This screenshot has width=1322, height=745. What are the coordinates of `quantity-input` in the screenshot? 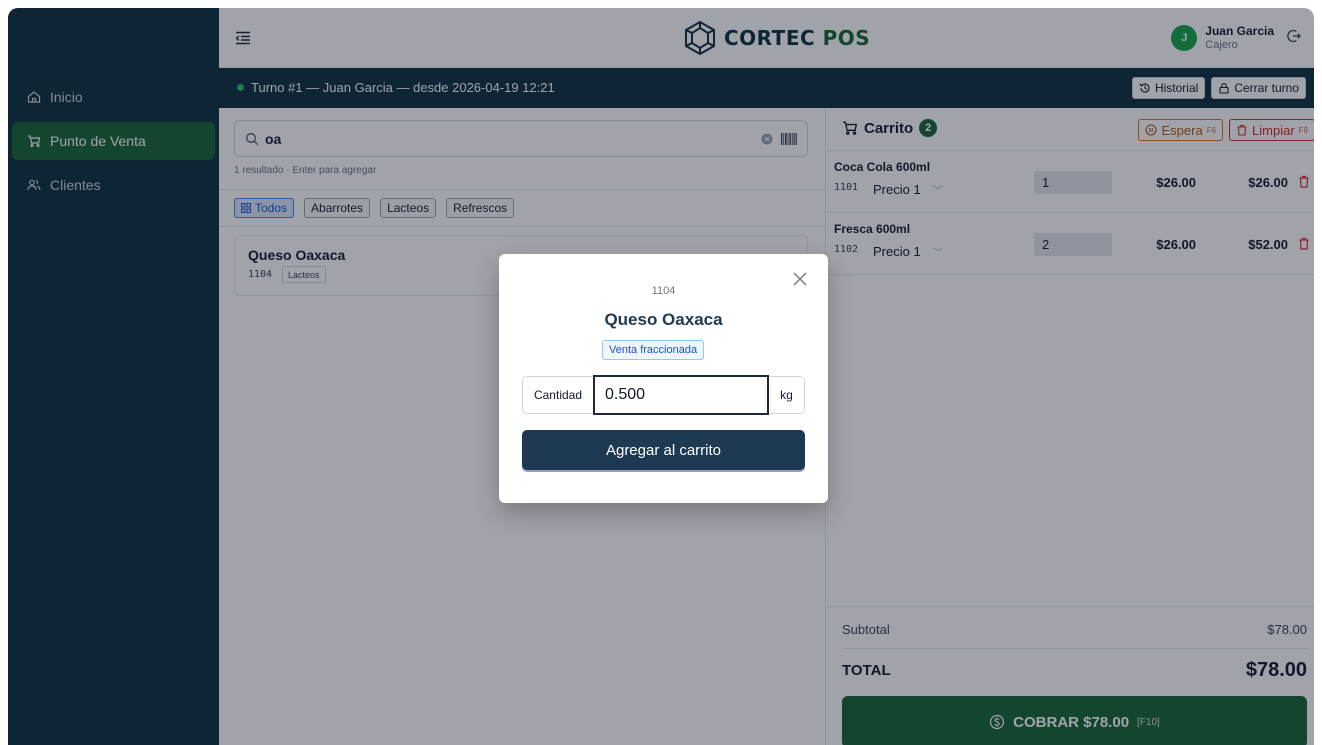 It's located at (681, 395).